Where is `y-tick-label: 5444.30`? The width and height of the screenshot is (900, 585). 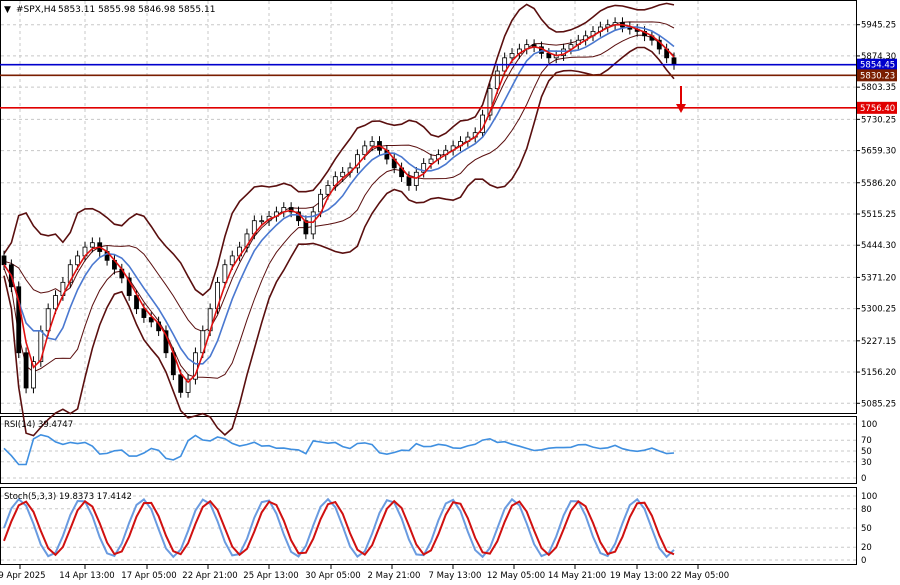 y-tick-label: 5444.30 is located at coordinates (878, 246).